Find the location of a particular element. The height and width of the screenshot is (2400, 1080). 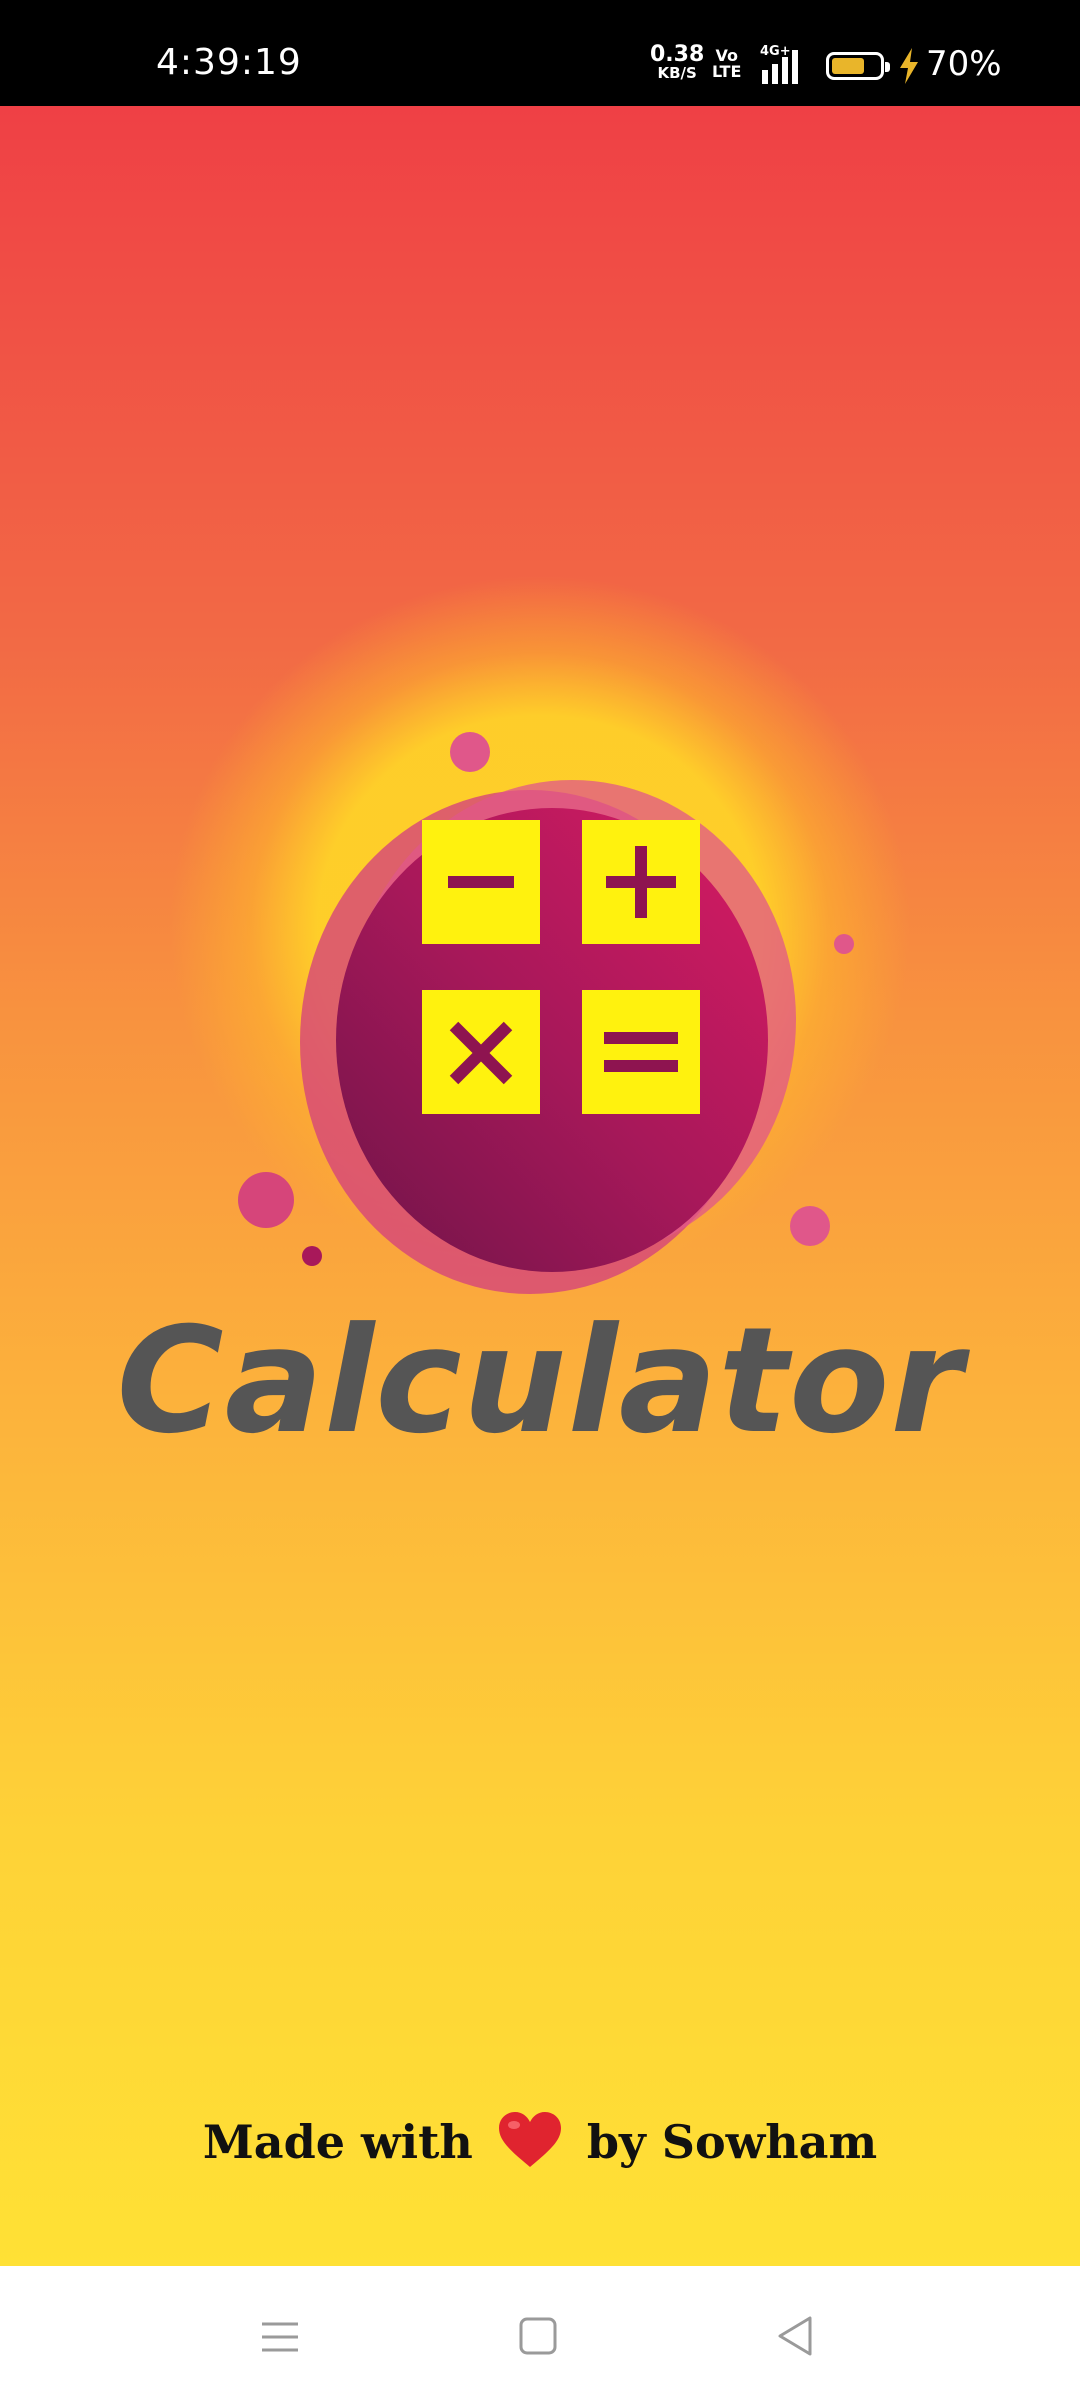

status-time: 4:39:19 is located at coordinates (229, 62).